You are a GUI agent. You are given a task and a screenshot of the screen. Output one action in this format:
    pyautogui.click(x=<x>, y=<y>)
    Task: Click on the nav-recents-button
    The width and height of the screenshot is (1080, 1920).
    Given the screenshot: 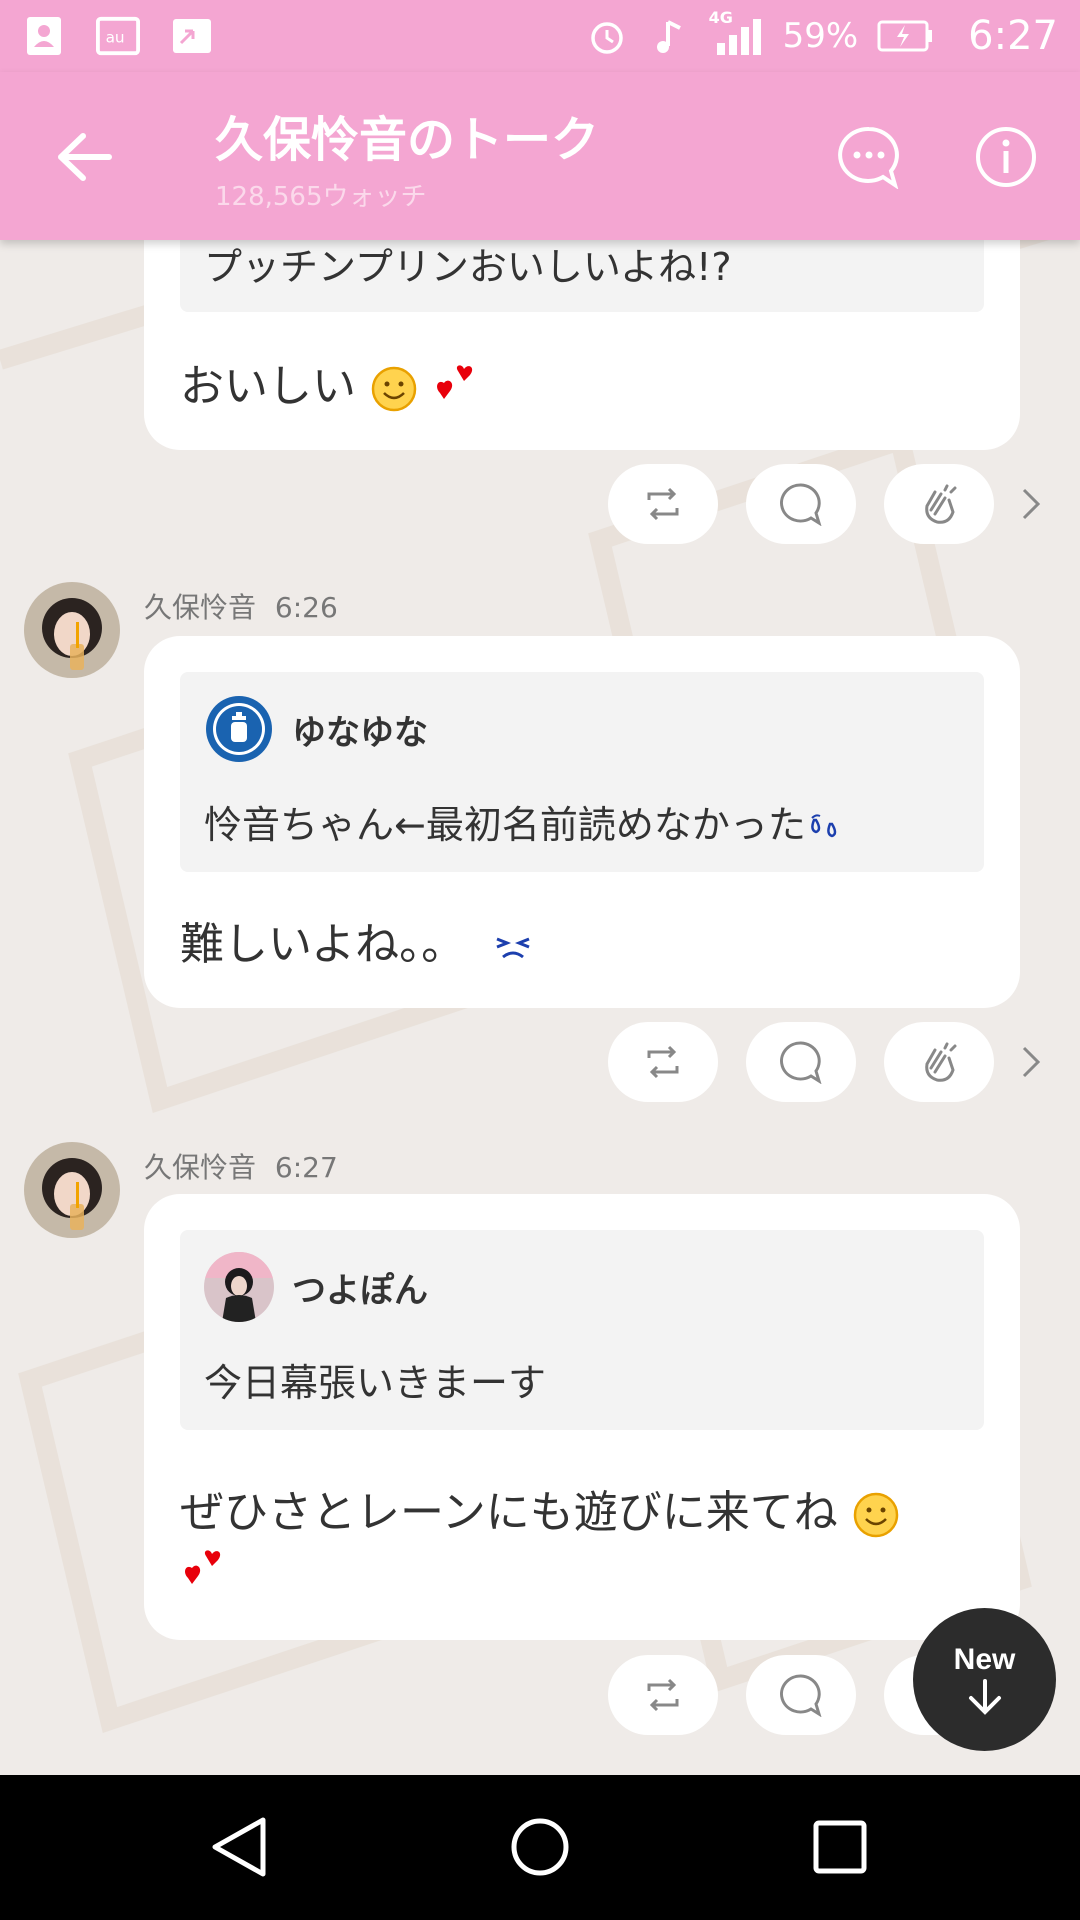 What is the action you would take?
    pyautogui.click(x=840, y=1847)
    